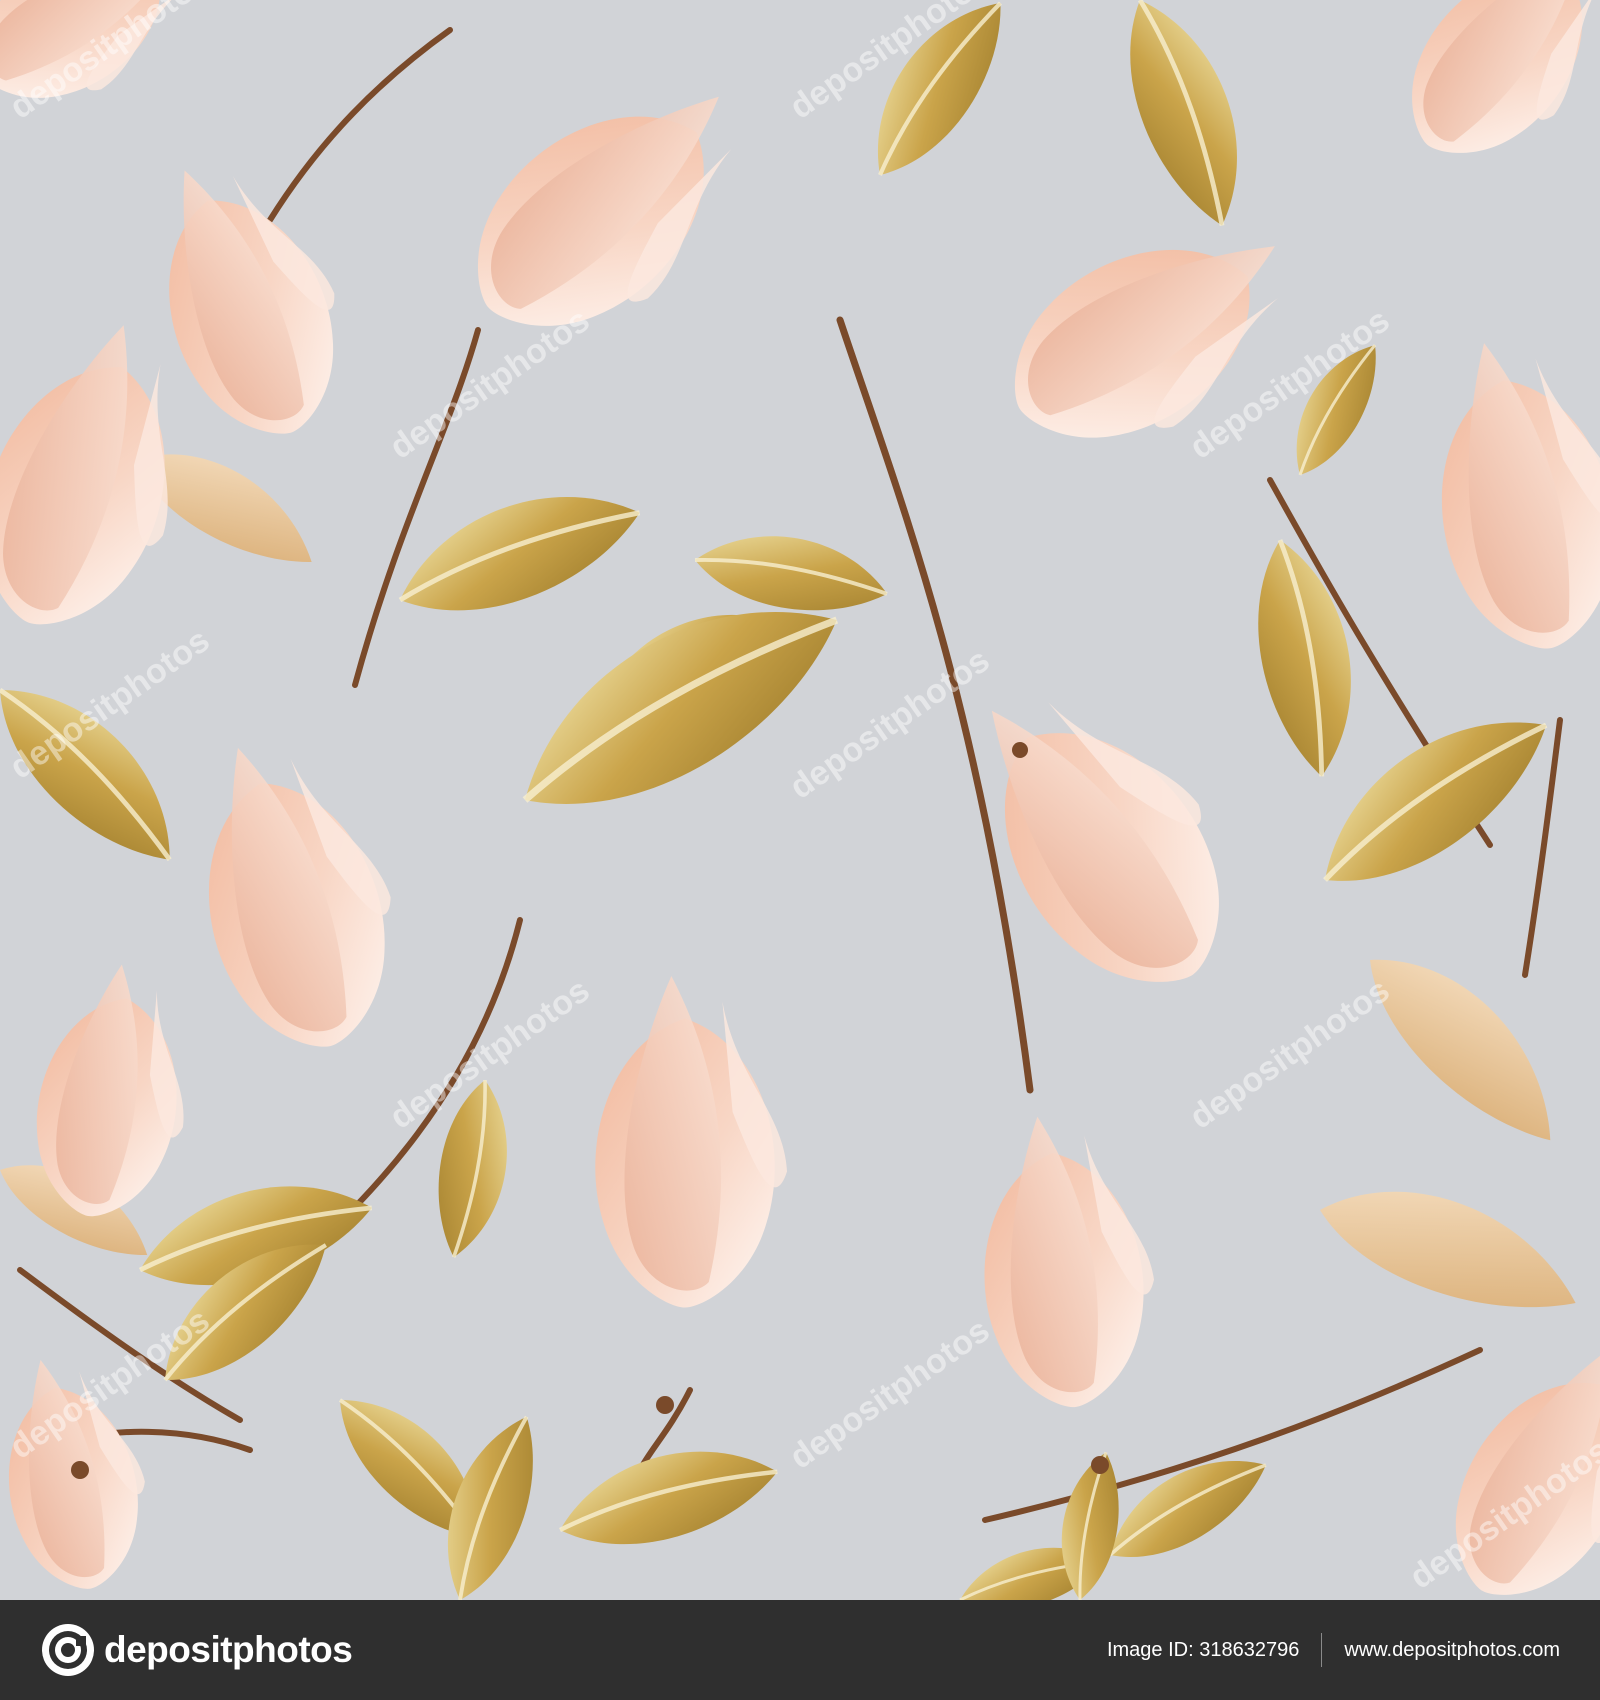 The width and height of the screenshot is (1600, 1700). I want to click on image-id-label: Image ID: 318632796, so click(1203, 1649).